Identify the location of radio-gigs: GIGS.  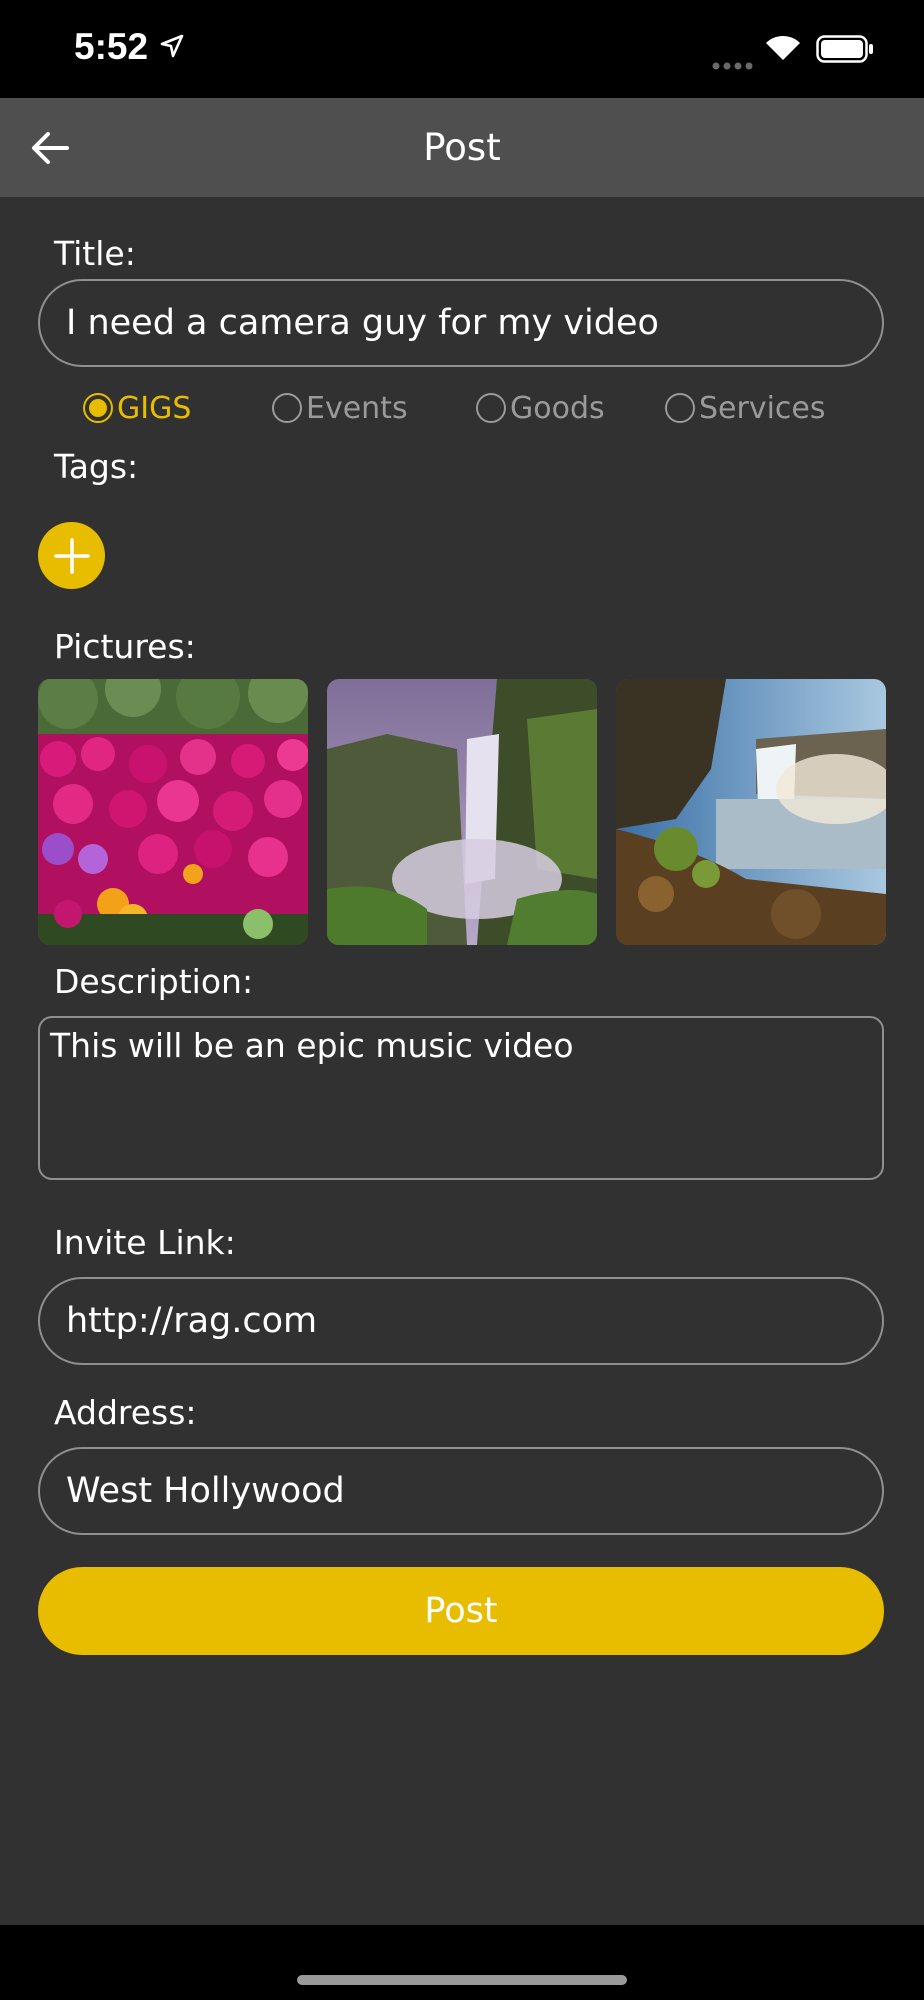
(137, 408).